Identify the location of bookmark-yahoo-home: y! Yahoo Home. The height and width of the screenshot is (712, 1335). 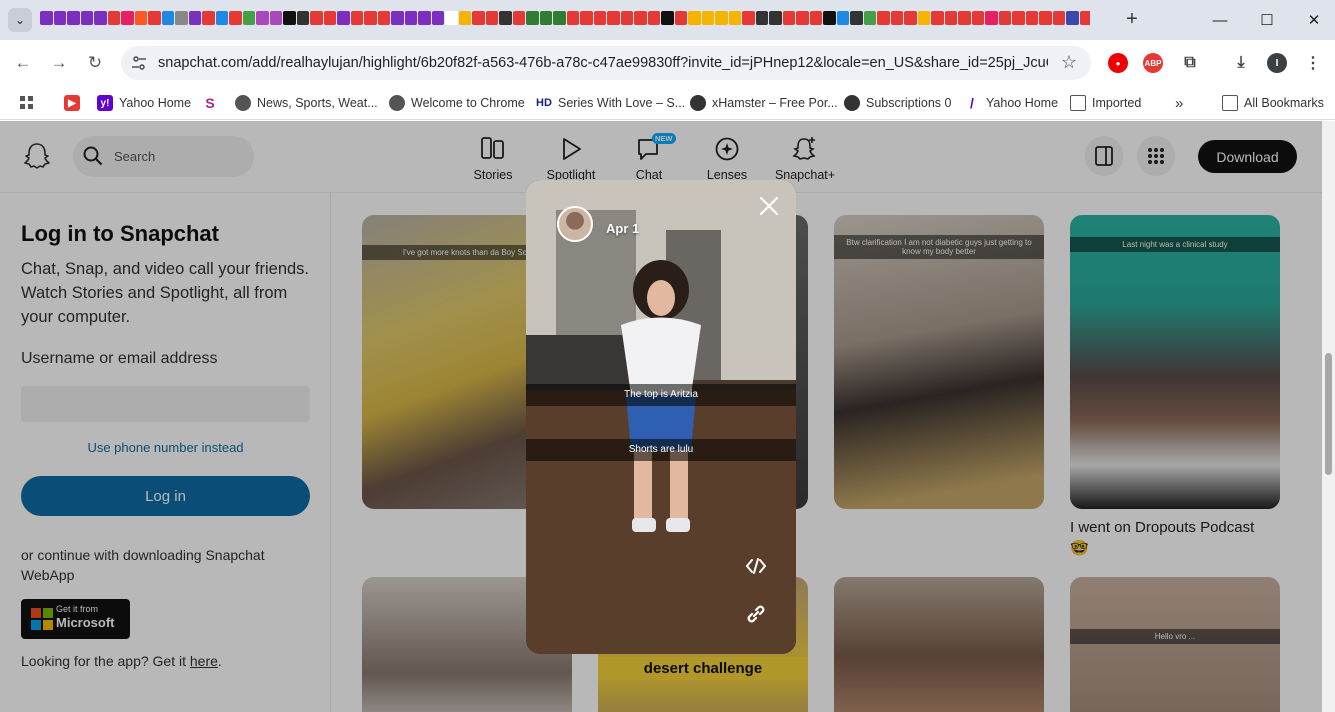
(144, 103).